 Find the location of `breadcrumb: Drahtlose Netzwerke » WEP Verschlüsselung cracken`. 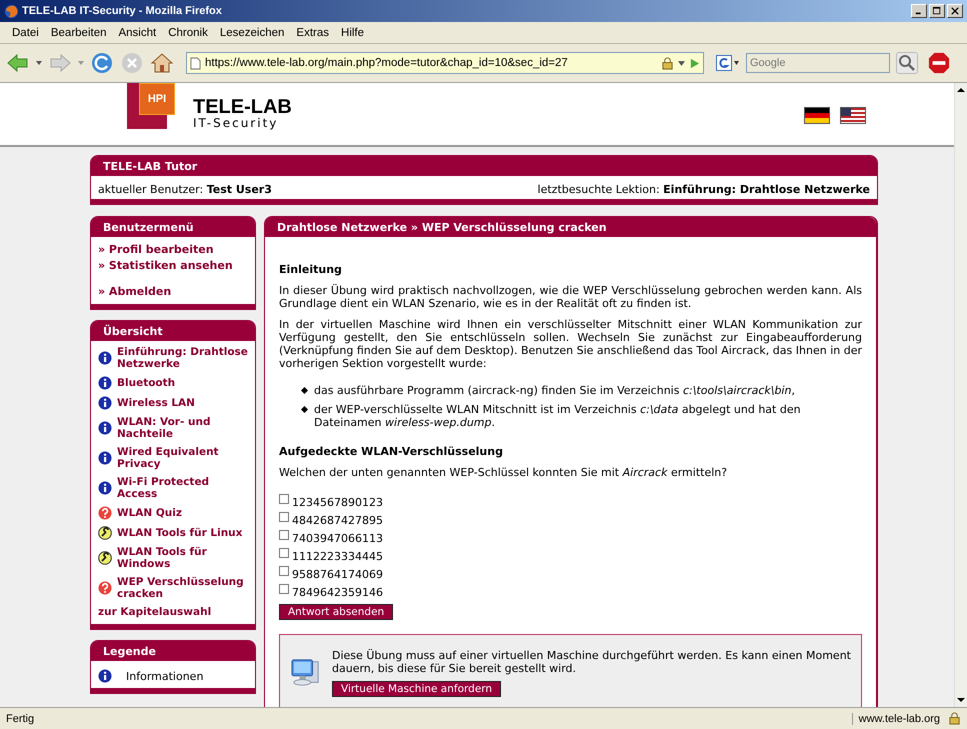

breadcrumb: Drahtlose Netzwerke » WEP Verschlüsselung cracken is located at coordinates (570, 227).